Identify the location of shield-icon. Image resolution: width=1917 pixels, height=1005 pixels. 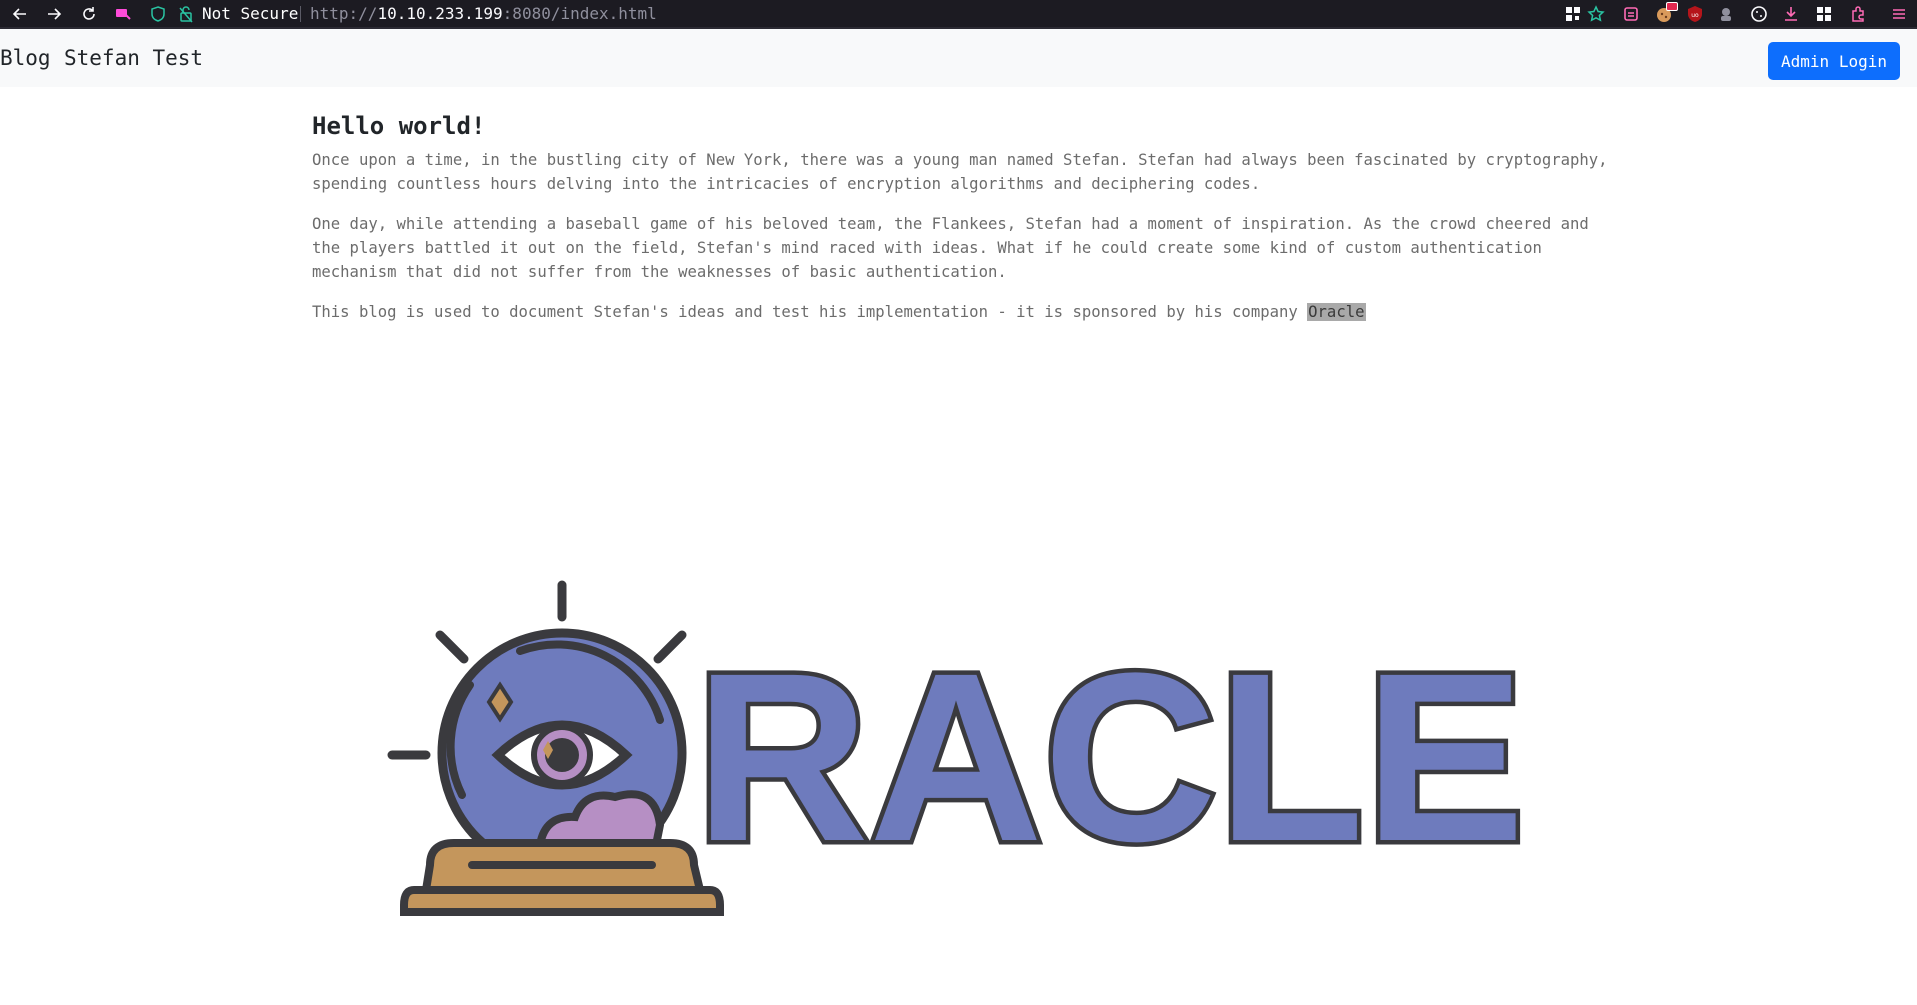
(158, 14).